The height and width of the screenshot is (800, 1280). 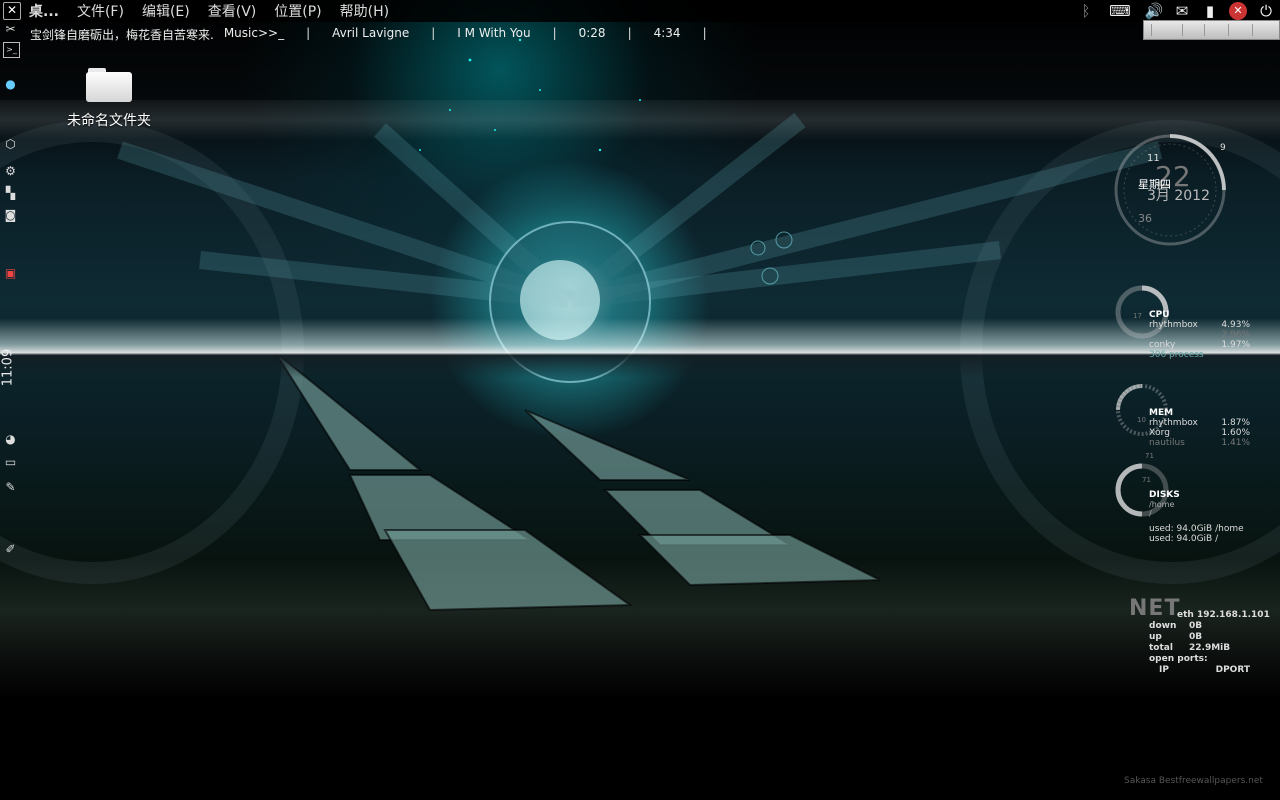 I want to click on folder-icon, so click(x=109, y=85).